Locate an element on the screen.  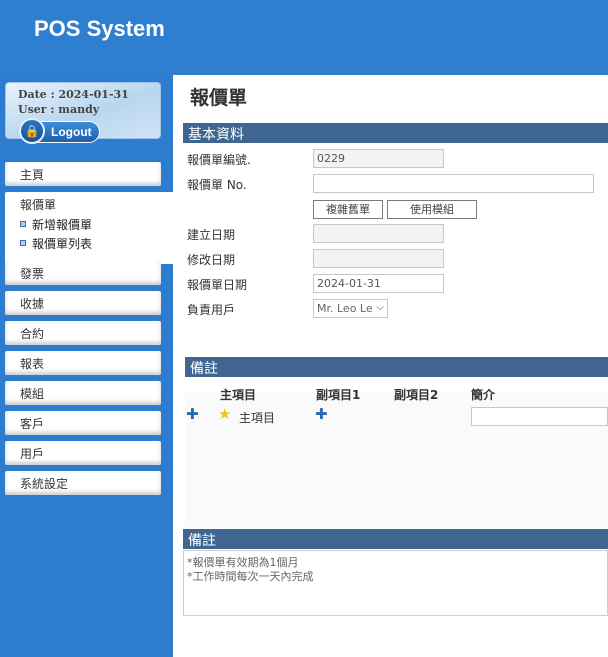
sidebar-item-reports: 報表 is located at coordinates (83, 363).